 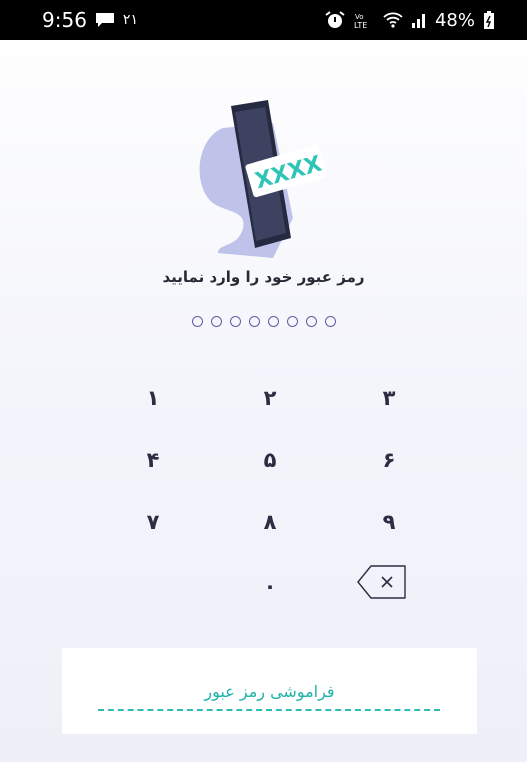 I want to click on svg-text: Vo, so click(x=359, y=17).